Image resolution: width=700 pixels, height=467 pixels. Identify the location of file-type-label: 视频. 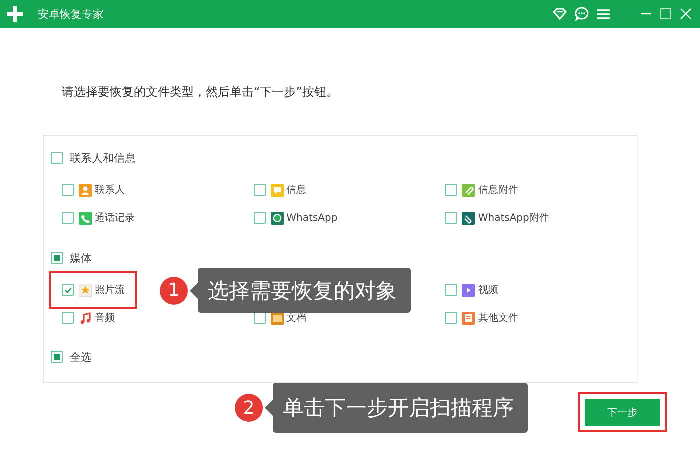
(488, 290).